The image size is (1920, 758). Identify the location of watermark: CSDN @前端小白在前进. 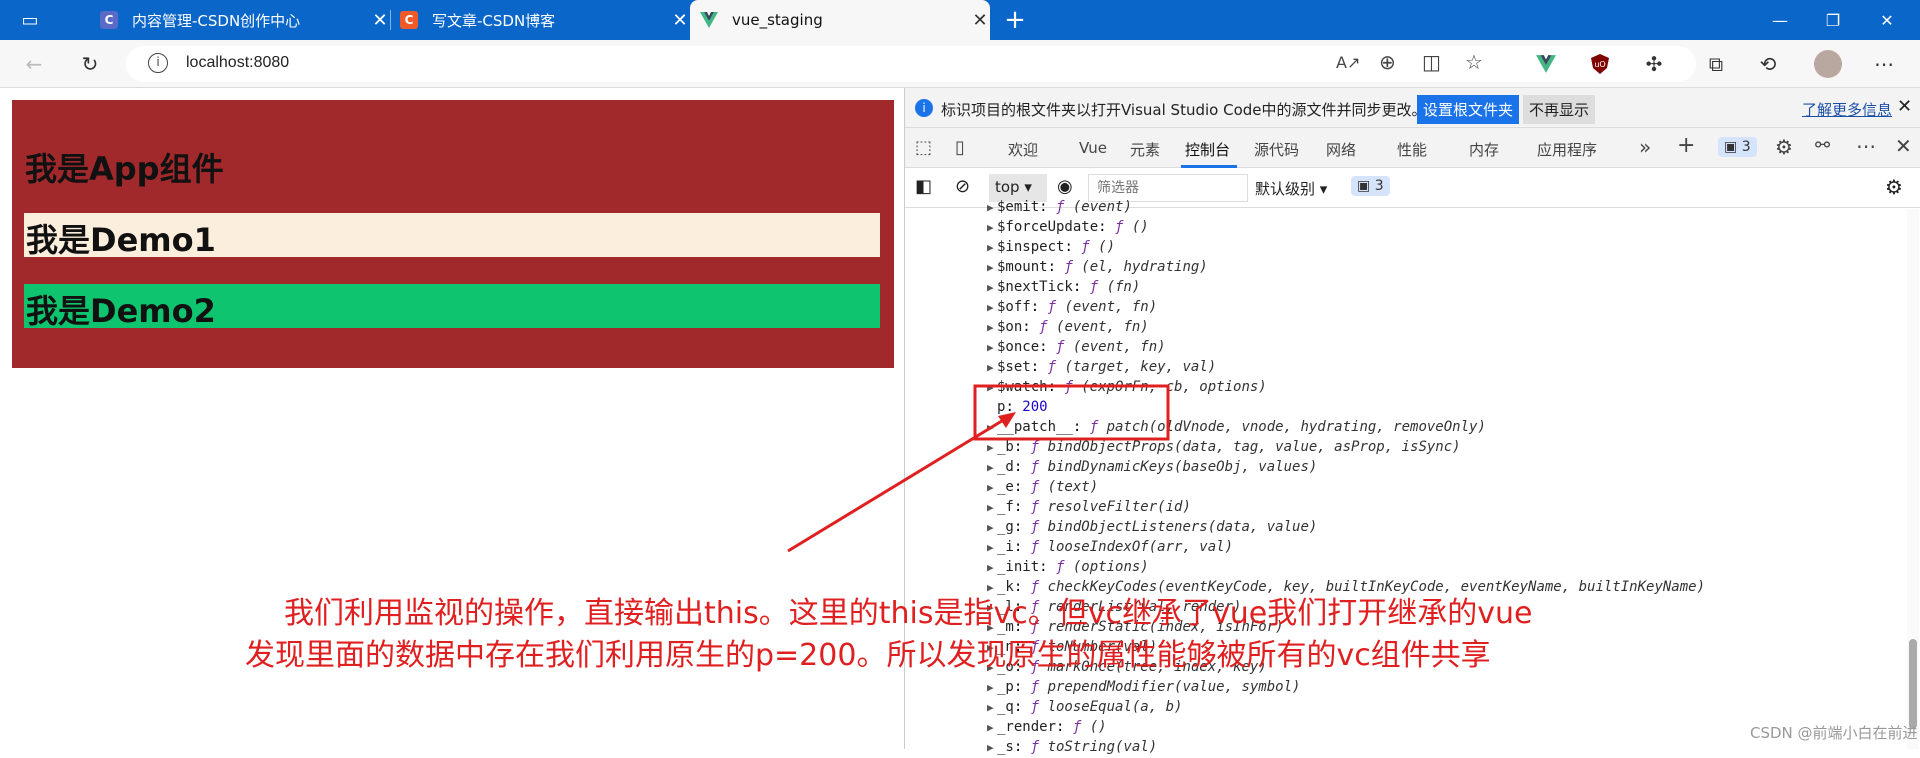
(1834, 733).